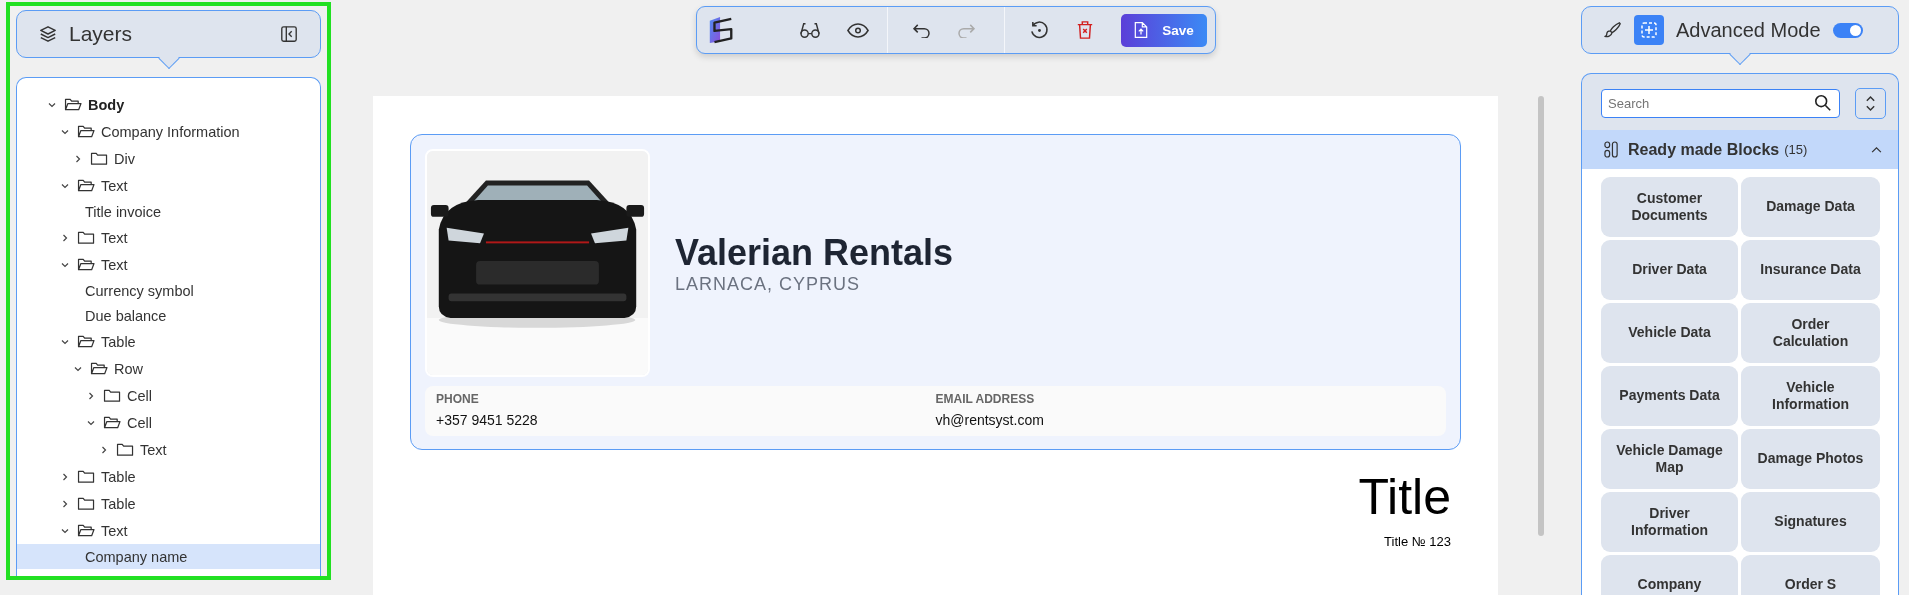  Describe the element at coordinates (48, 34) in the screenshot. I see `layers-icon` at that location.